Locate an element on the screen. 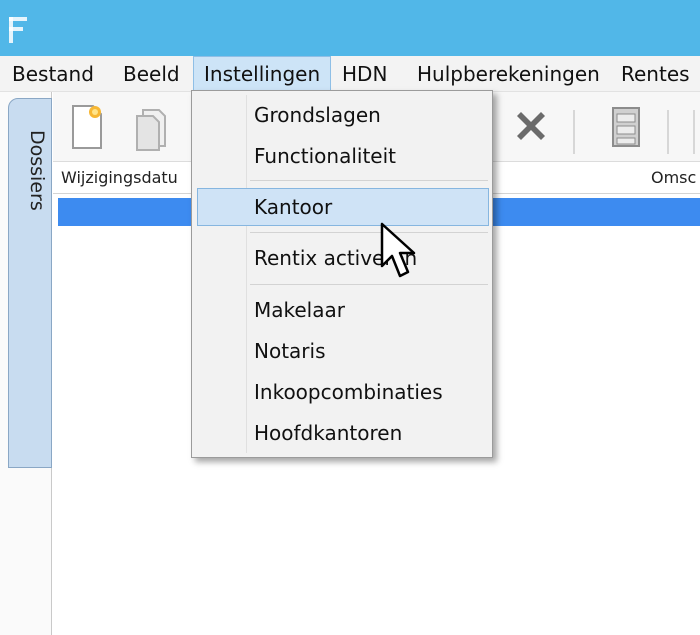 The width and height of the screenshot is (700, 635). menu-bestand: Bestand is located at coordinates (53, 74).